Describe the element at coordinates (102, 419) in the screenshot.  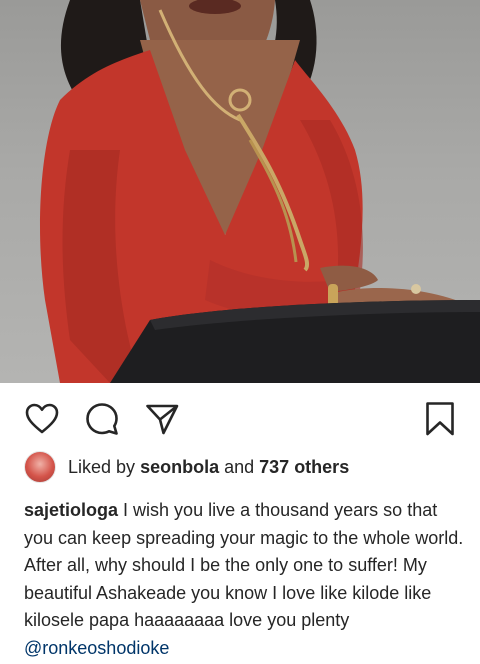
I see `comment-icon` at that location.